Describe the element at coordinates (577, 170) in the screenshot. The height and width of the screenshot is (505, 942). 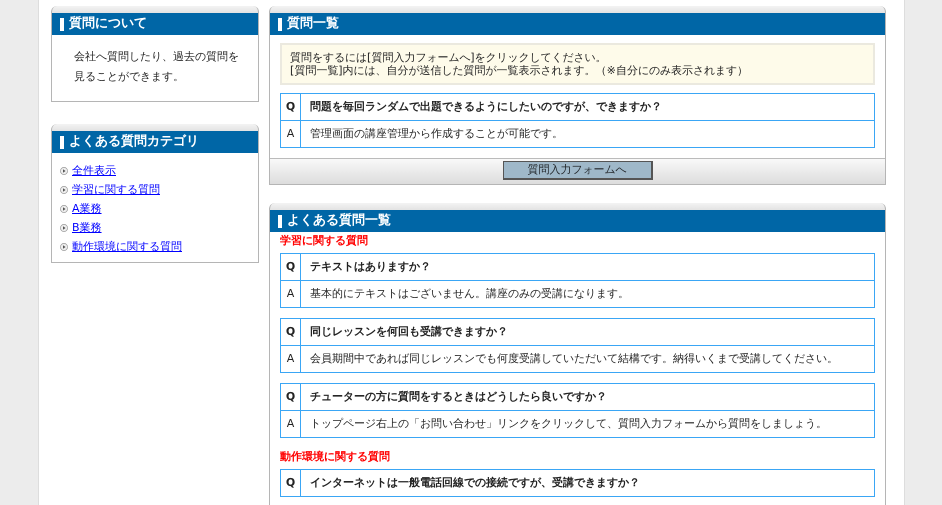
I see `form-button: 質問入力フォームへ` at that location.